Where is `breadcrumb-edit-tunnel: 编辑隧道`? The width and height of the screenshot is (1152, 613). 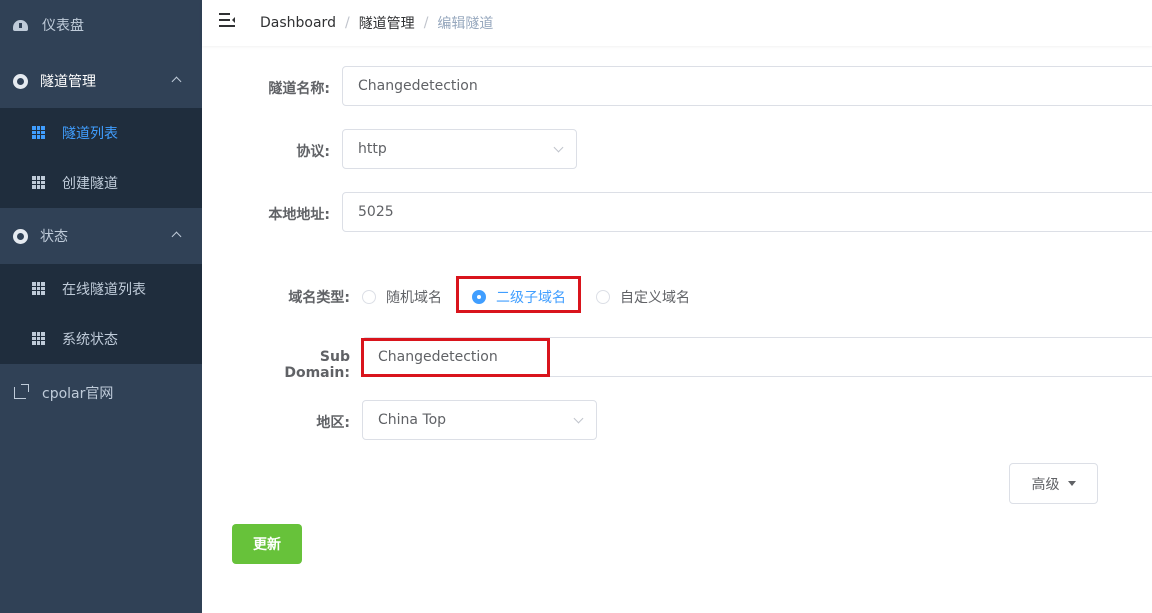
breadcrumb-edit-tunnel: 编辑隧道 is located at coordinates (465, 24).